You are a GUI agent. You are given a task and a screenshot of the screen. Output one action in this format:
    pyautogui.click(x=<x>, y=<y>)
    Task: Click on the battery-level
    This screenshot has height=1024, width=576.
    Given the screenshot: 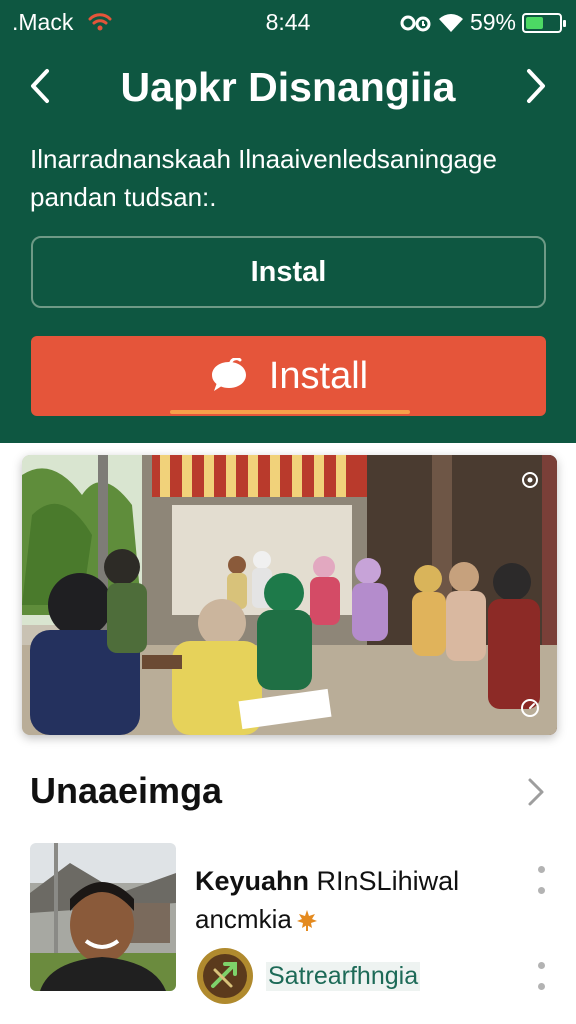 What is the action you would take?
    pyautogui.click(x=535, y=22)
    